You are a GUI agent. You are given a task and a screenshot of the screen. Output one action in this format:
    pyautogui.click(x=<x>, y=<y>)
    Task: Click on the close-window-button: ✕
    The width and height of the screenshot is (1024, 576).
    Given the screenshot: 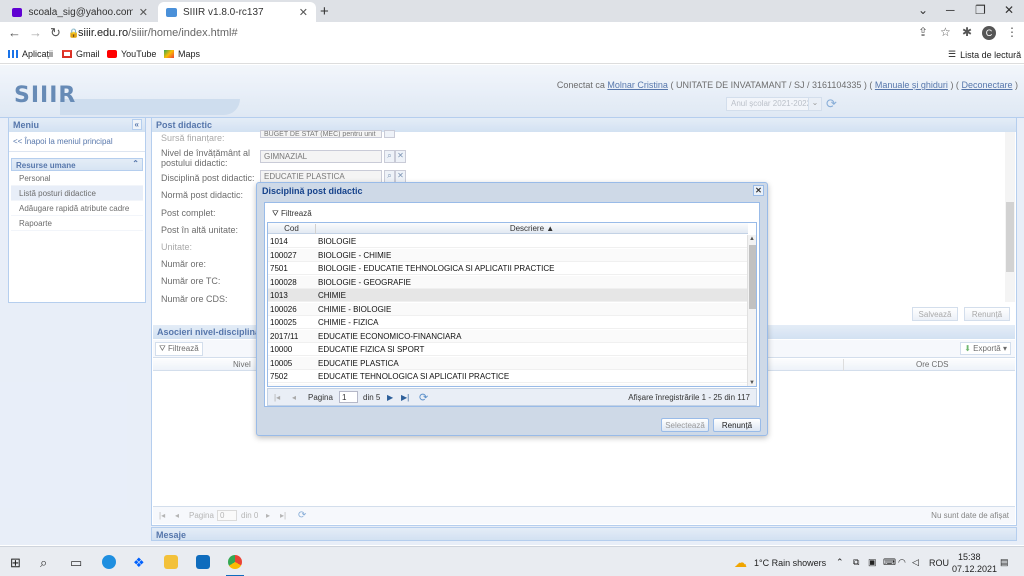 What is the action you would take?
    pyautogui.click(x=1009, y=10)
    